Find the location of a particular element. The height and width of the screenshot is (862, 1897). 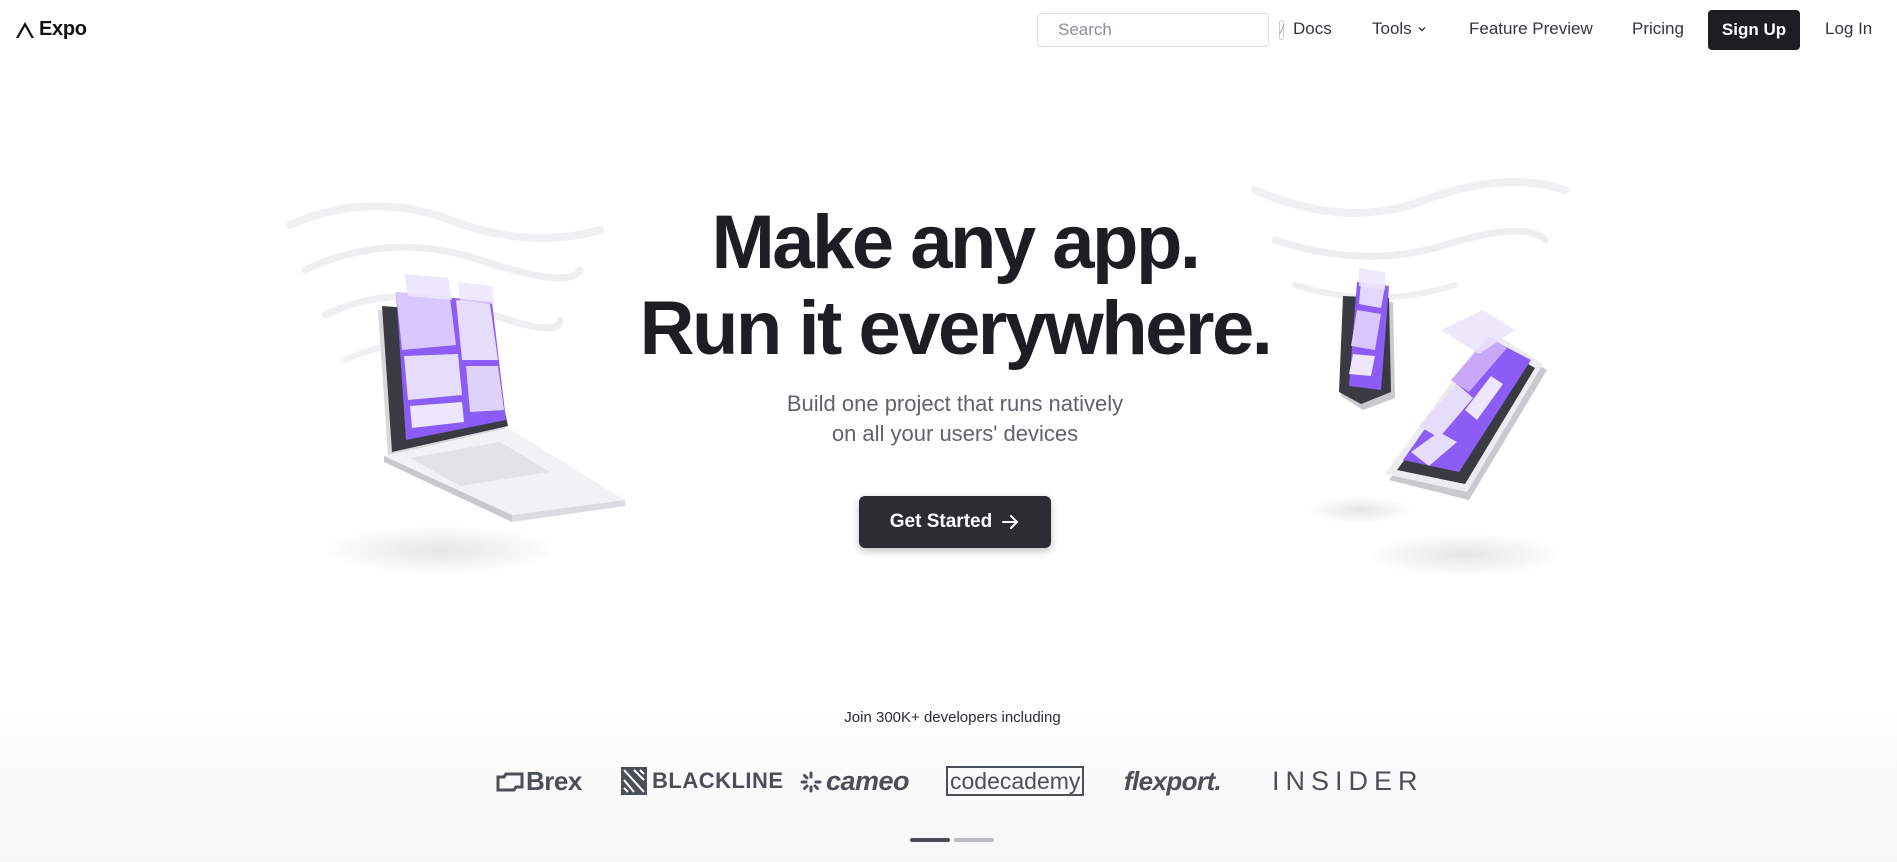

cameo-logo: cameo is located at coordinates (855, 781).